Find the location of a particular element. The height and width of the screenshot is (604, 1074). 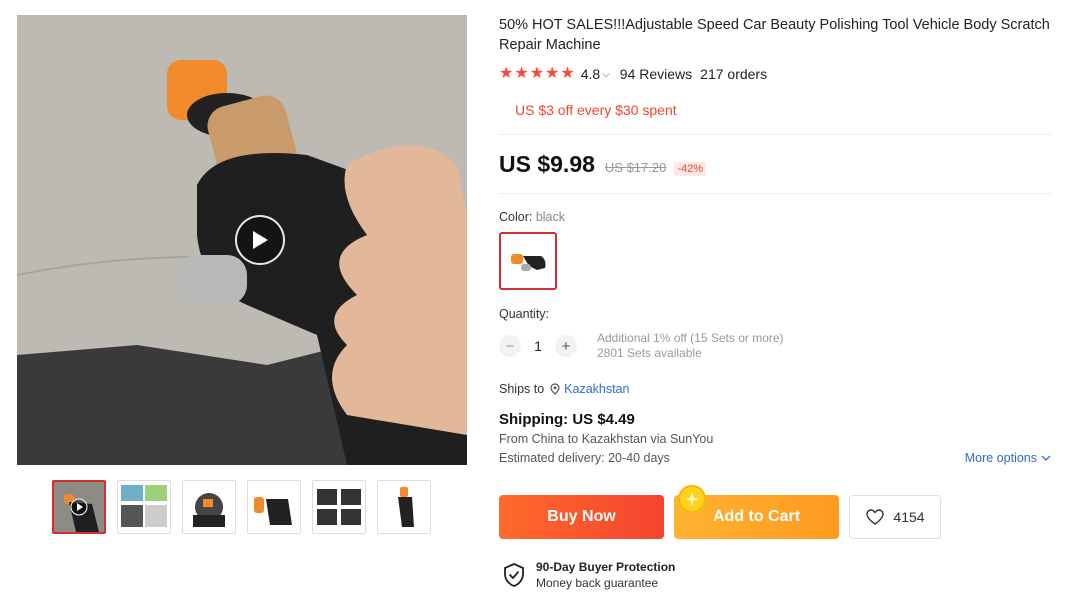

protection-subtitle: Money back guarantee is located at coordinates (597, 583).